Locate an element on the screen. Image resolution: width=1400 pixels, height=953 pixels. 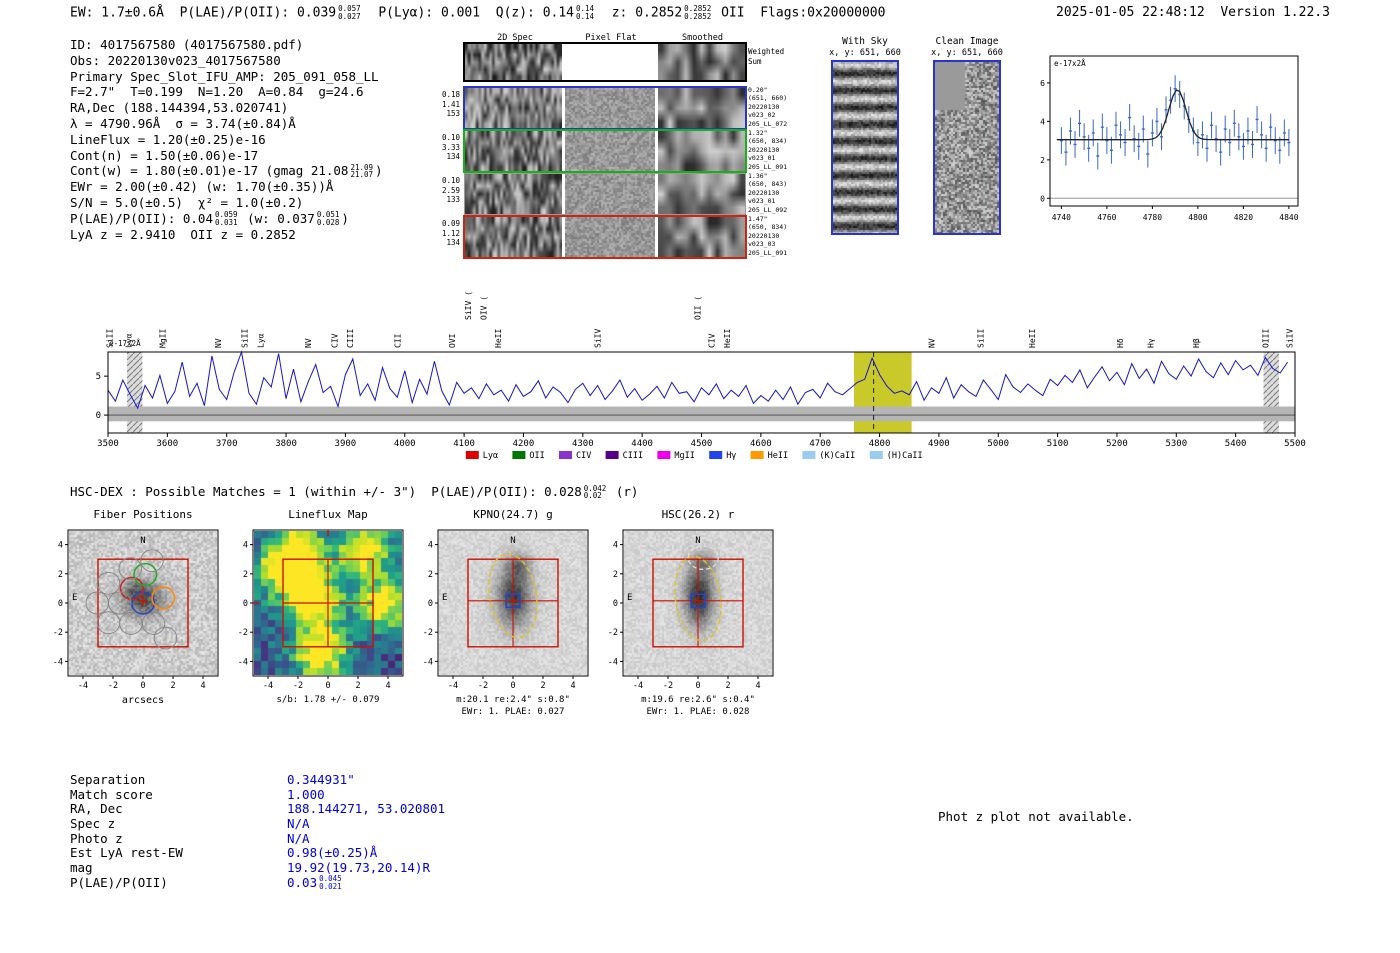
match-field-label: RA, Dec is located at coordinates (96, 809).